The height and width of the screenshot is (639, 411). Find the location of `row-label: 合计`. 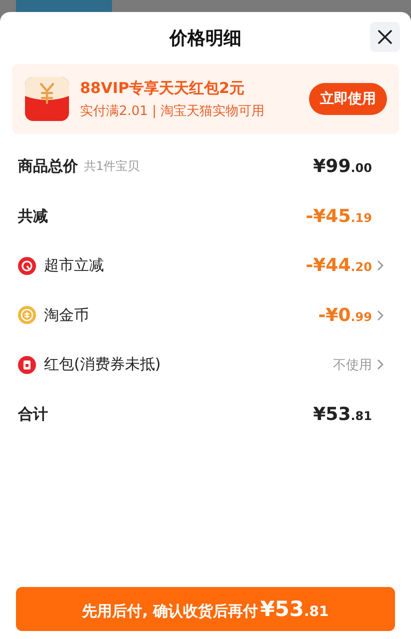

row-label: 合计 is located at coordinates (33, 414).